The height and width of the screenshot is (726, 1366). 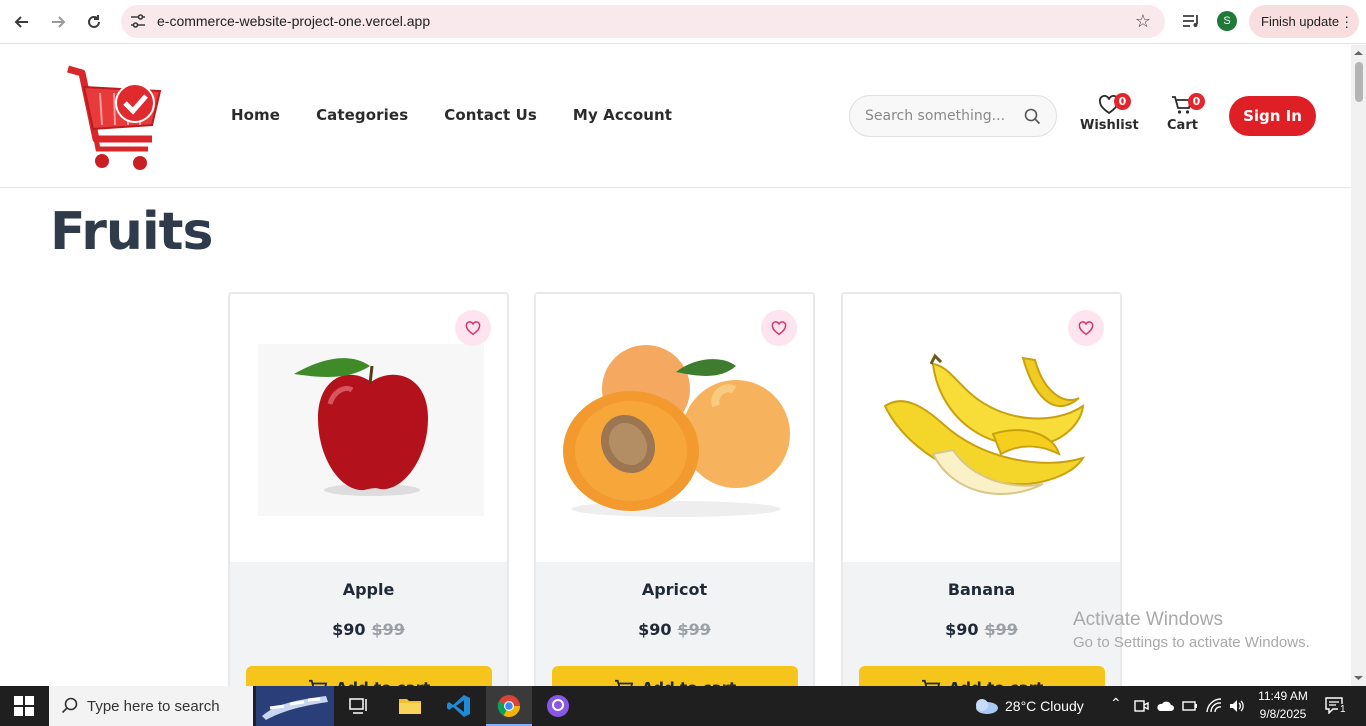 What do you see at coordinates (674, 502) in the screenshot?
I see `product-card: Apricot $90$99 Add to cart` at bounding box center [674, 502].